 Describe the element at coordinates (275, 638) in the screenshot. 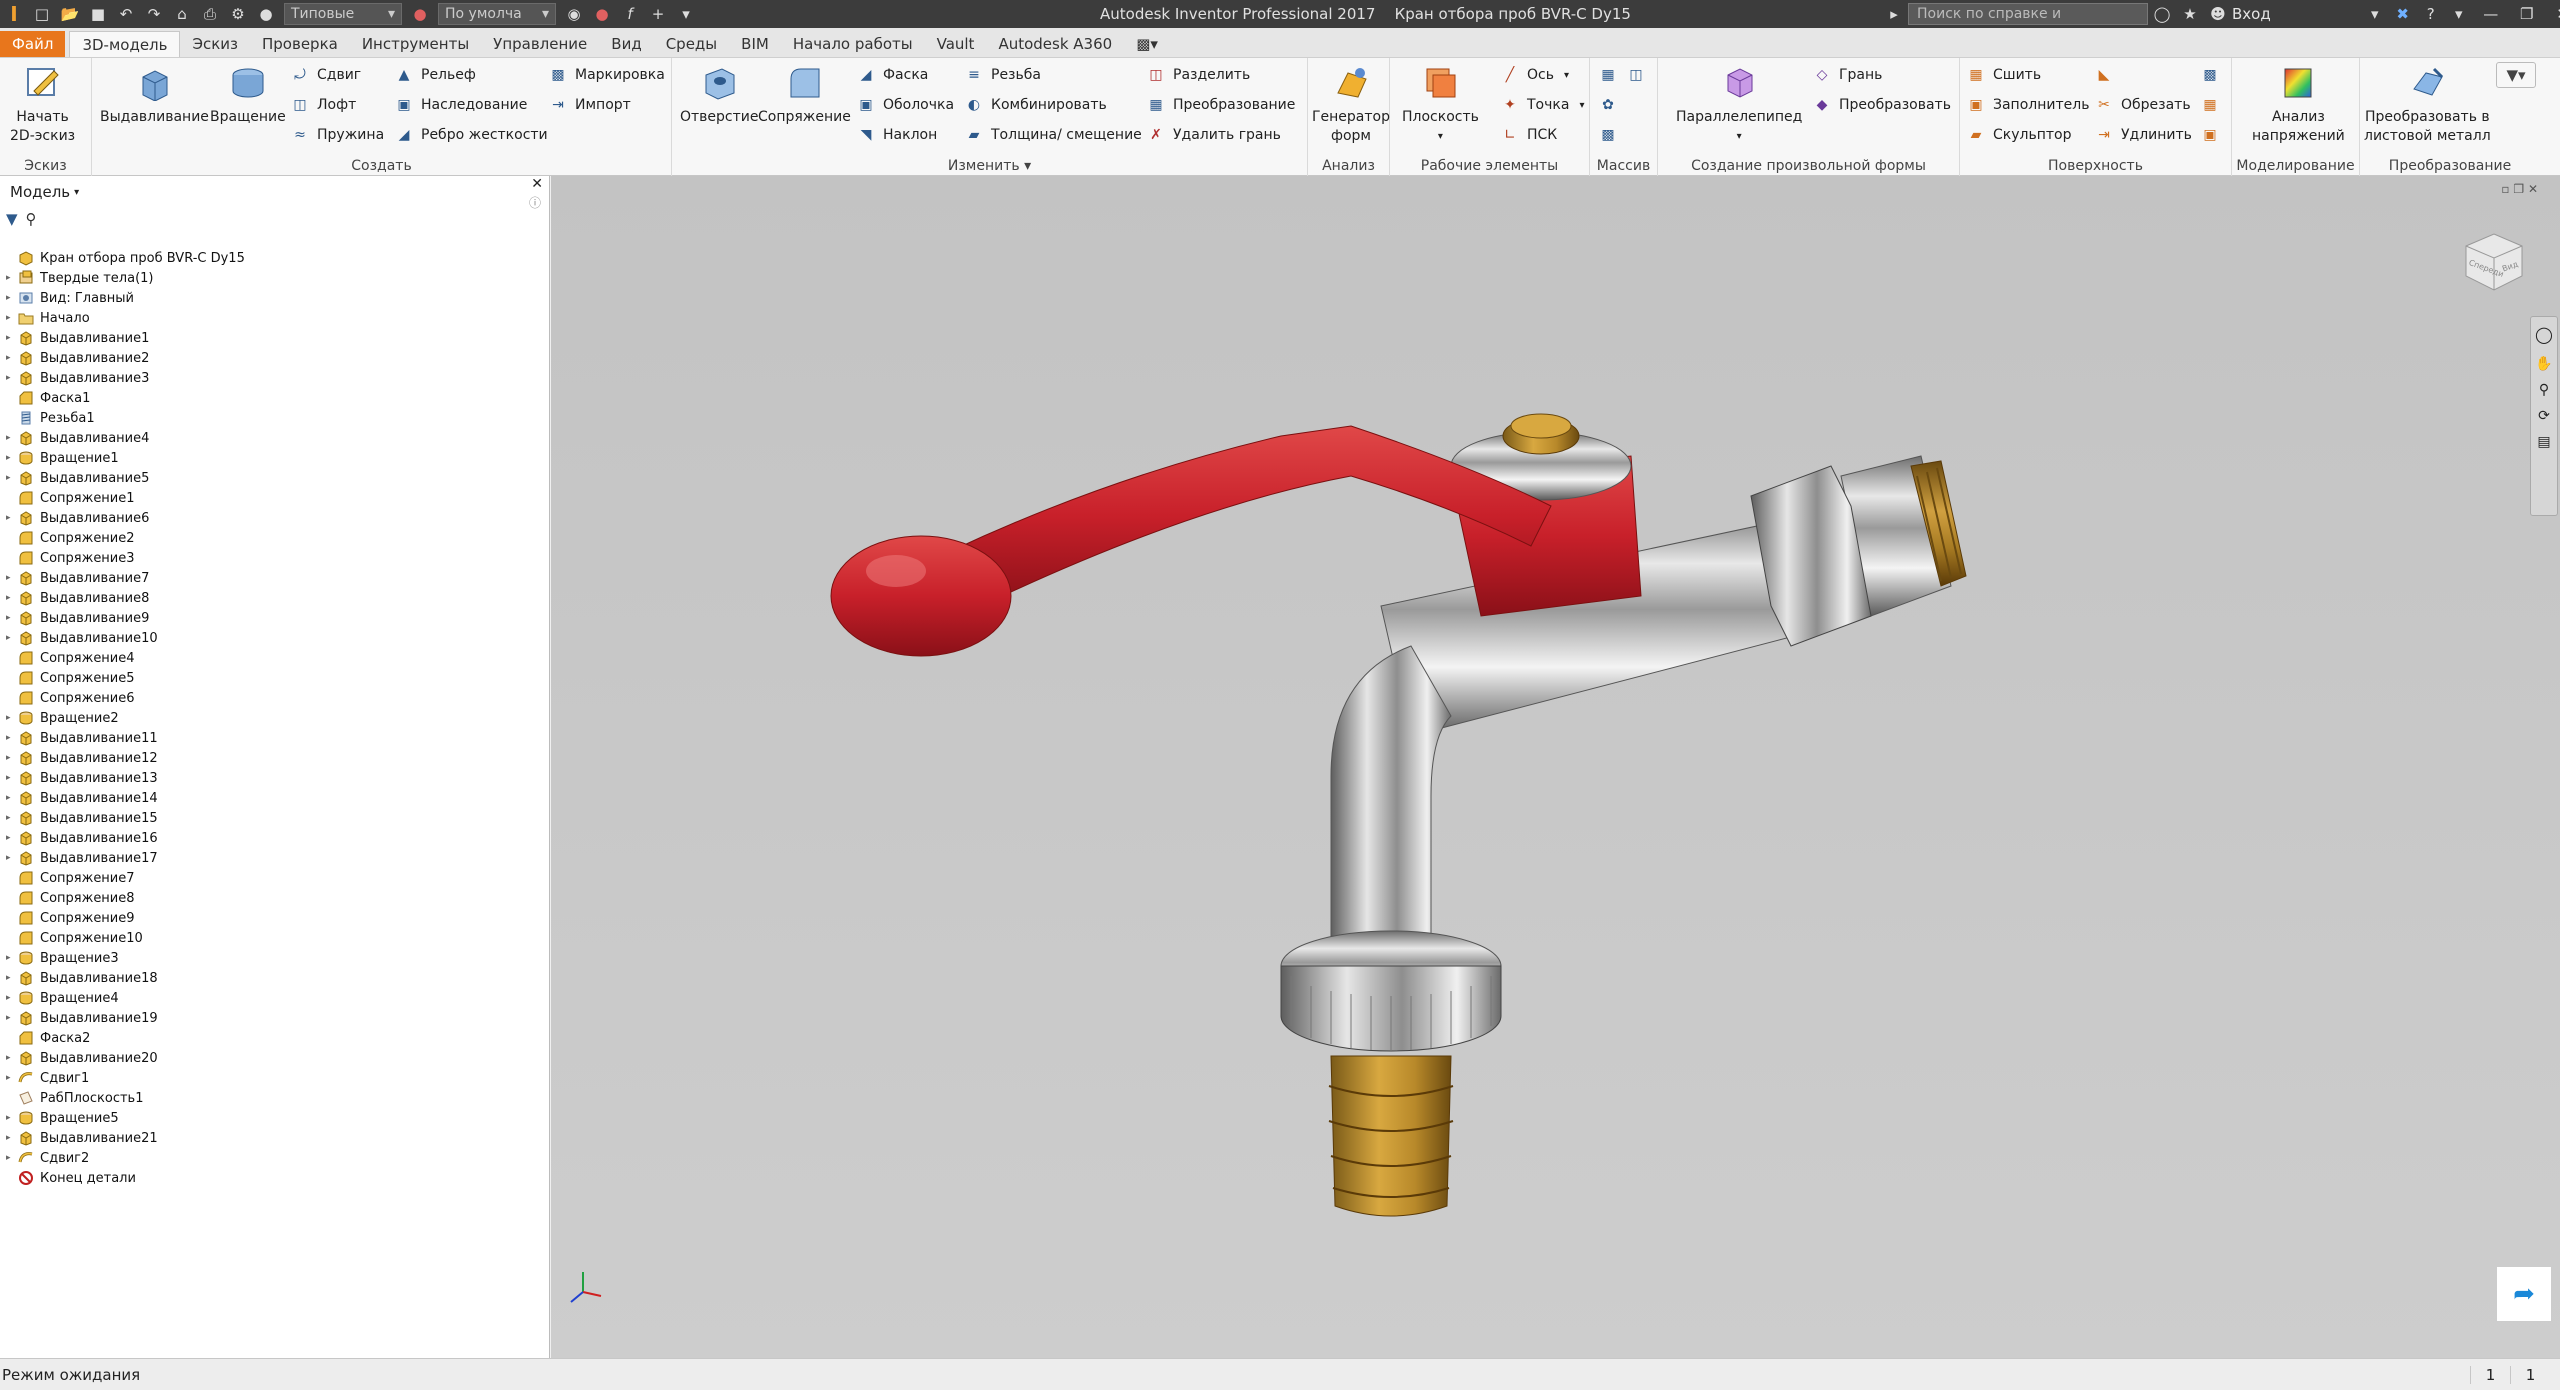

I see `tree-item: ▸ Выдавливание10` at that location.